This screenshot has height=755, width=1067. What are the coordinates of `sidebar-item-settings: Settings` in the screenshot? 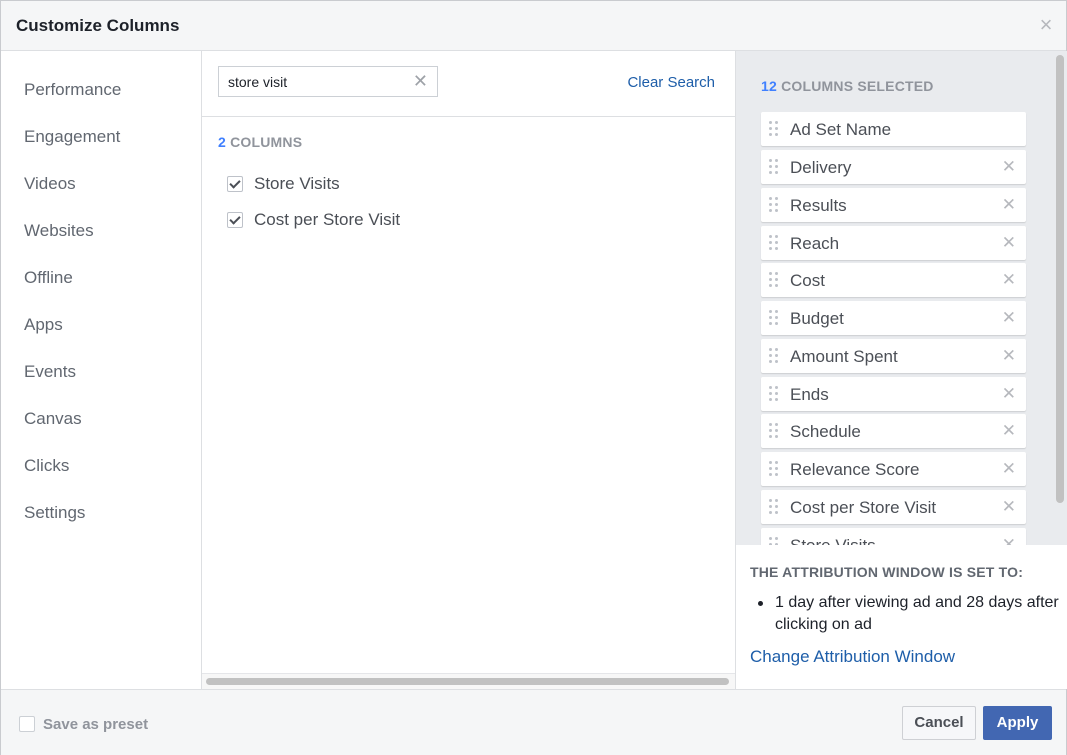 It's located at (54, 513).